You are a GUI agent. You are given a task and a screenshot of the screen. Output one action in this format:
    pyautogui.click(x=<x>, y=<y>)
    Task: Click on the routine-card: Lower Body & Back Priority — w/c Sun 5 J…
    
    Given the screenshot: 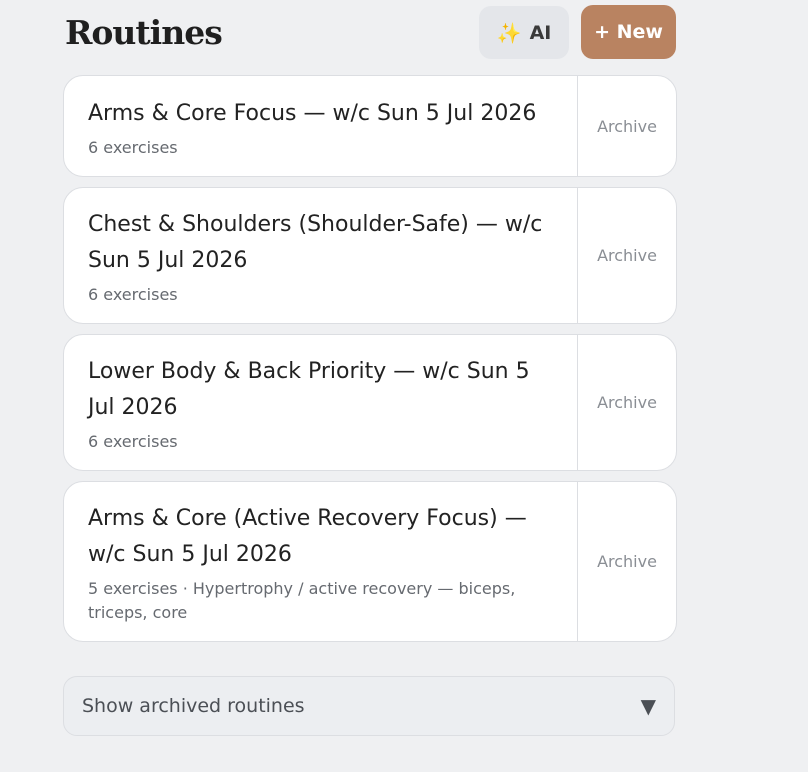 What is the action you would take?
    pyautogui.click(x=370, y=402)
    